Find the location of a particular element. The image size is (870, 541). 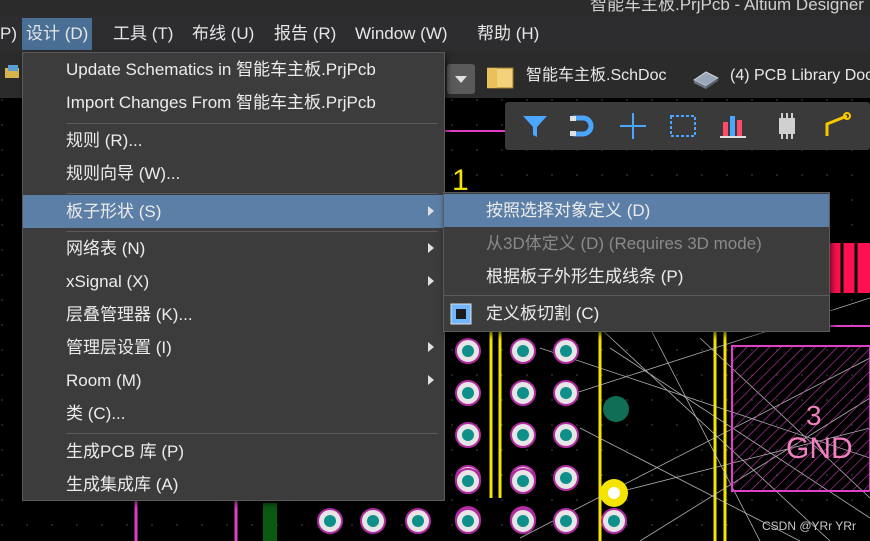

pad-number-label: 3 is located at coordinates (814, 415).